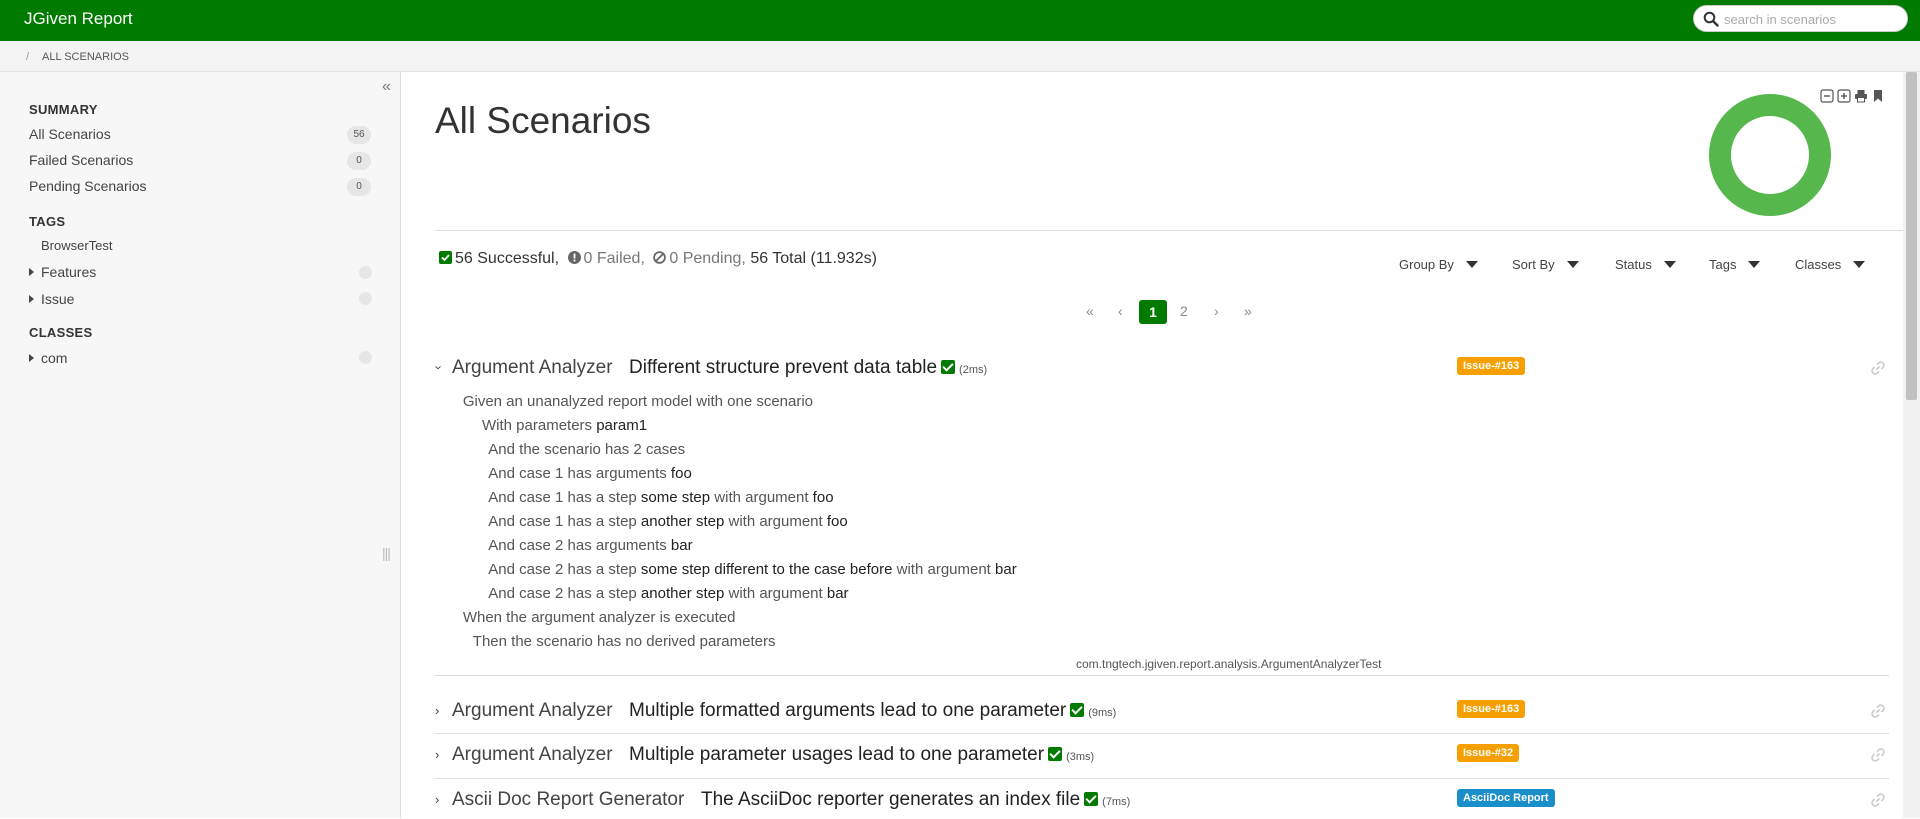  I want to click on double-chevron-left-icon: «, so click(386, 87).